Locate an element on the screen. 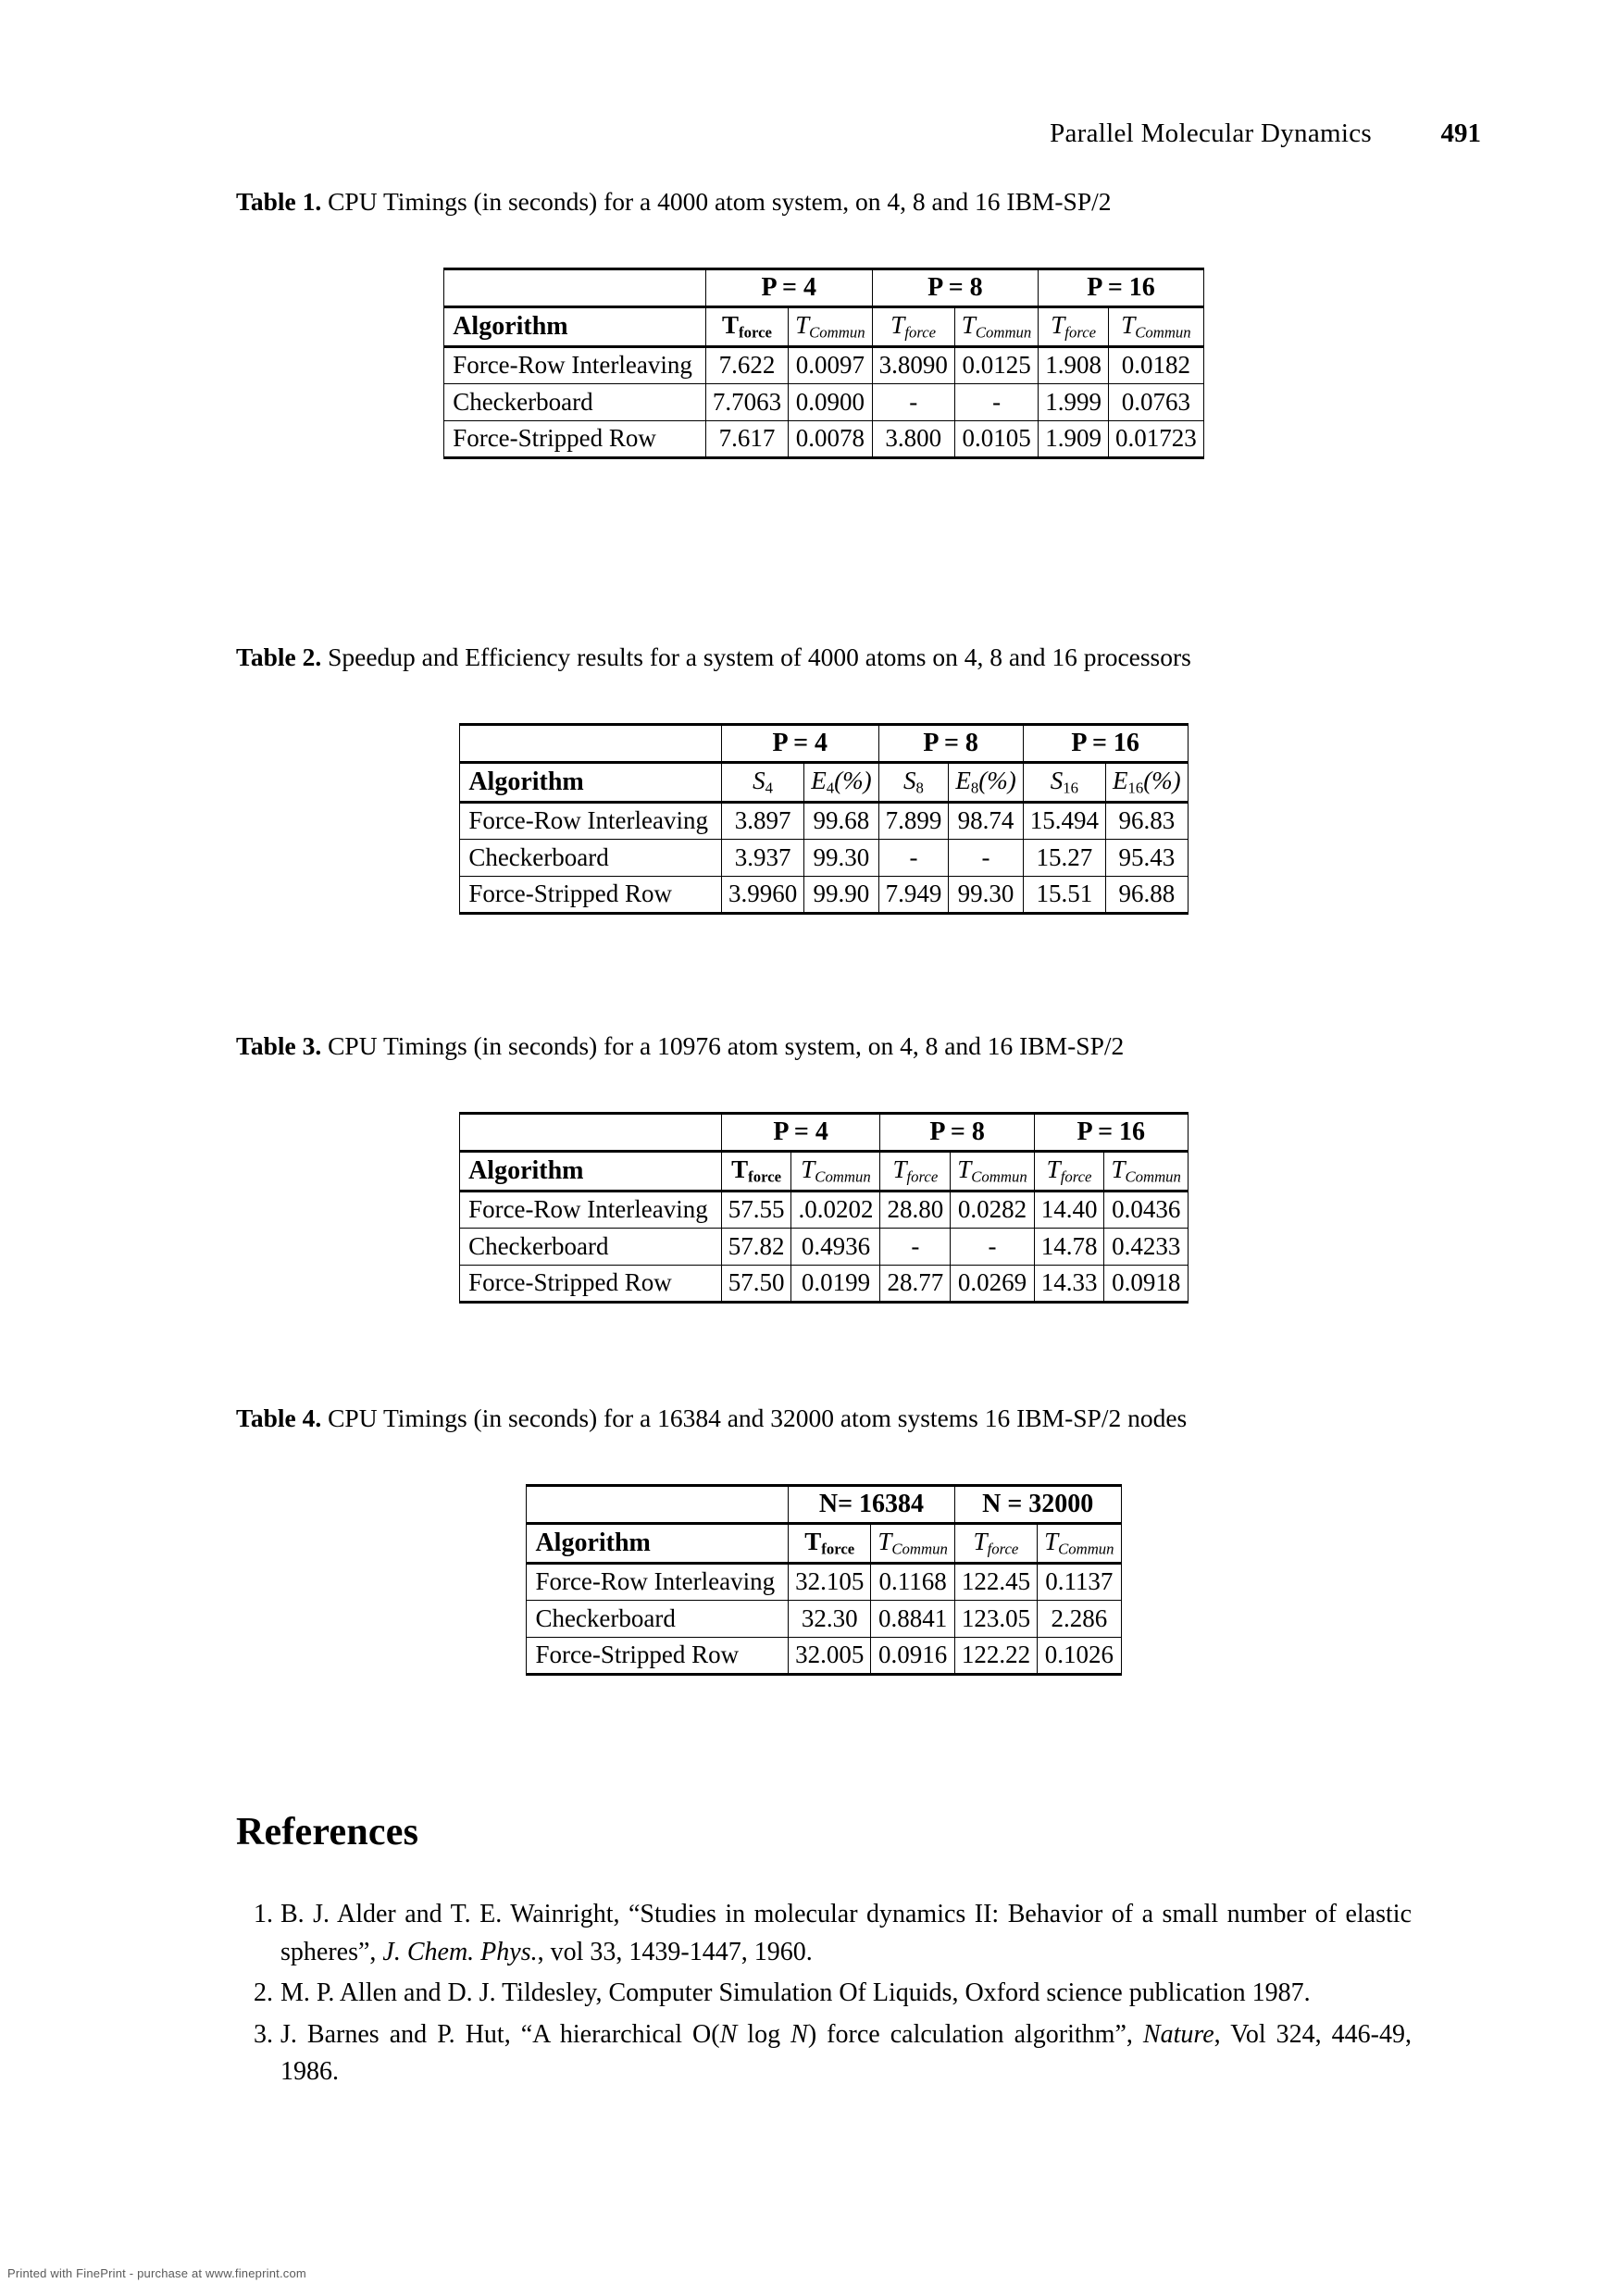  table-3-cell-1-0: 57.82 is located at coordinates (756, 1246).